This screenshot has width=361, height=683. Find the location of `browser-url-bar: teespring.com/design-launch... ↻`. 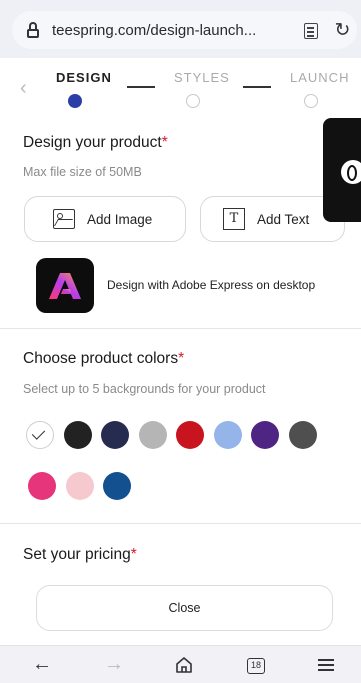

browser-url-bar: teespring.com/design-launch... ↻ is located at coordinates (180, 29).